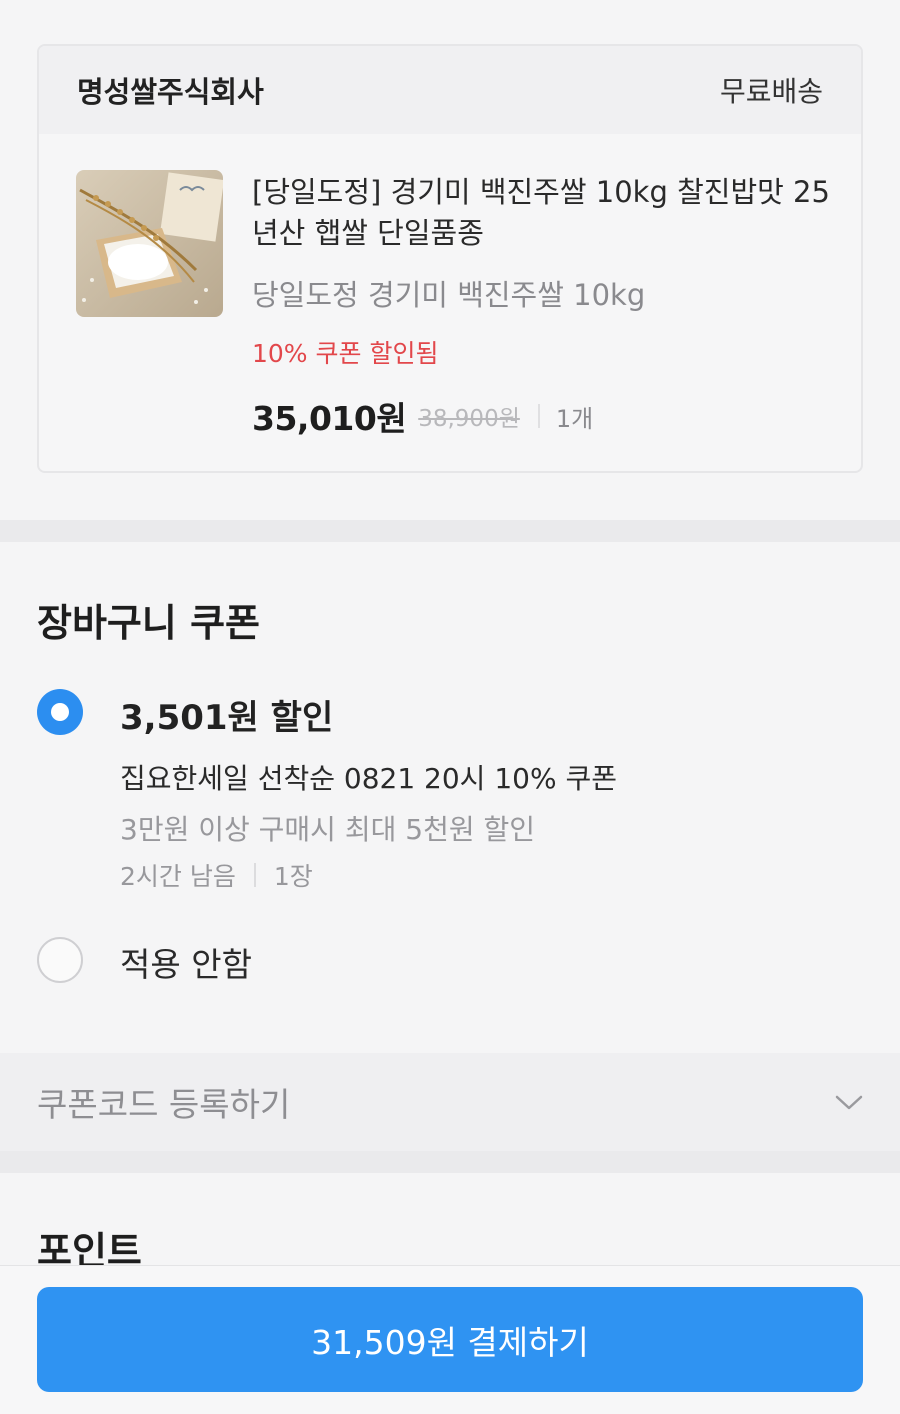 The width and height of the screenshot is (900, 1414). Describe the element at coordinates (170, 92) in the screenshot. I see `seller-name: 명성쌀주식회사` at that location.